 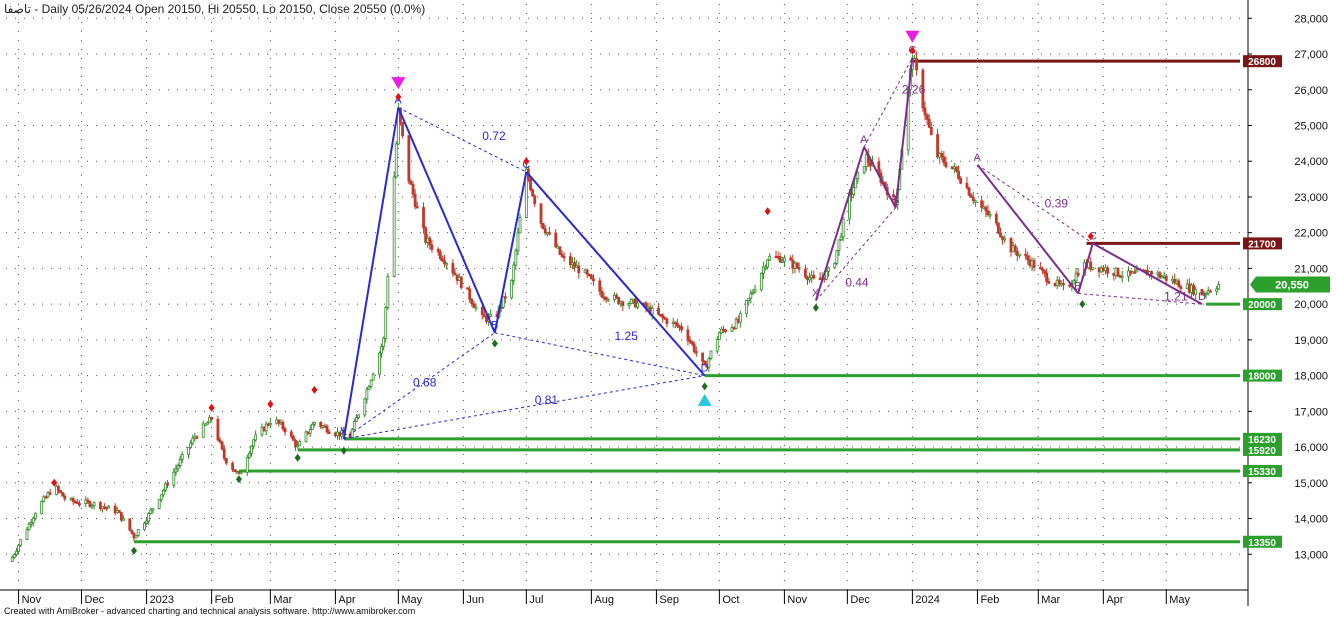 I want to click on pattern-2-leg, so click(x=904, y=132).